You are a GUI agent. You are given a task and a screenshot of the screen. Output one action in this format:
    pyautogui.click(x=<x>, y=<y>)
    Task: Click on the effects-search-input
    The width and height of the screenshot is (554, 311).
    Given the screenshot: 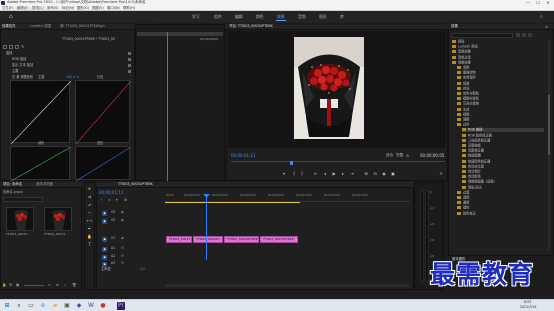 What is the action you would take?
    pyautogui.click(x=482, y=35)
    